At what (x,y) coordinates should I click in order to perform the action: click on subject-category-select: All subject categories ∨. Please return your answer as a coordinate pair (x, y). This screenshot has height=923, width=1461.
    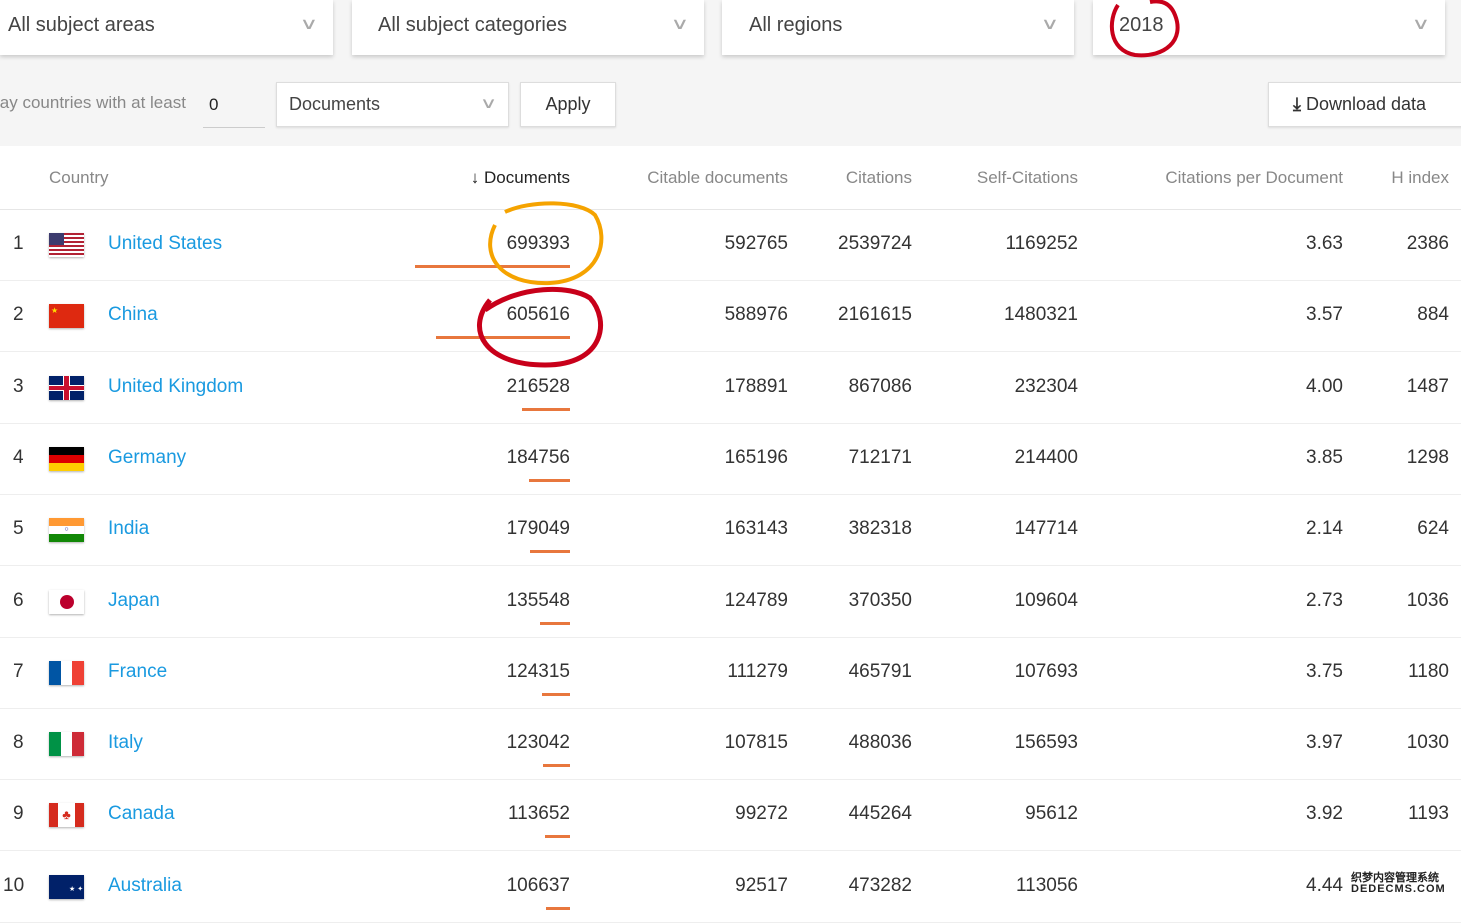
    Looking at the image, I should click on (528, 27).